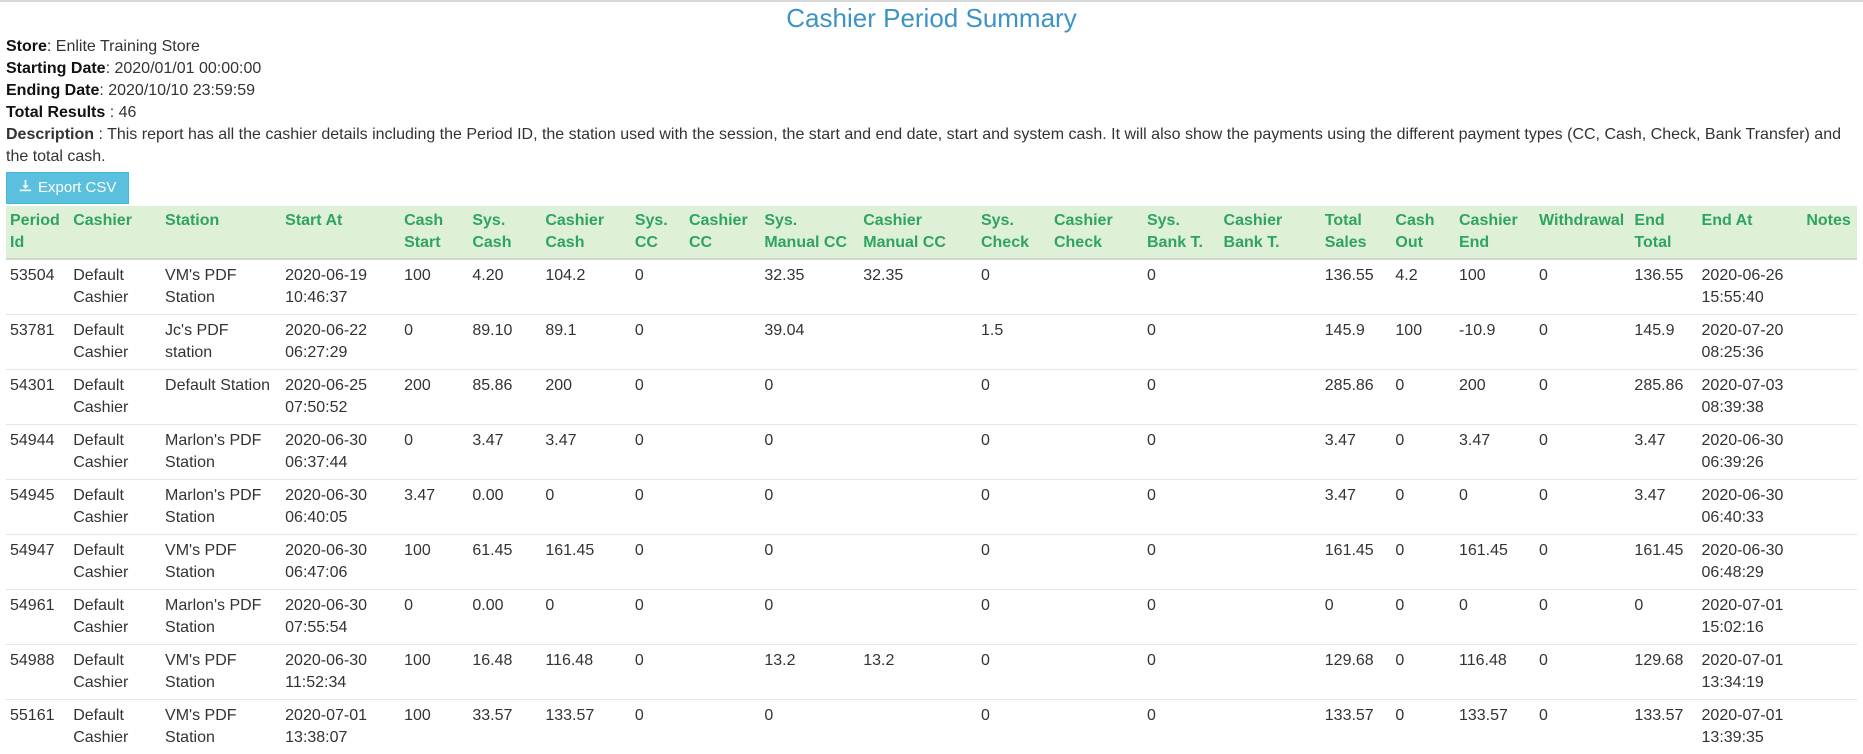 The width and height of the screenshot is (1863, 754). What do you see at coordinates (931, 18) in the screenshot?
I see `page-title: Cashier Period Summary` at bounding box center [931, 18].